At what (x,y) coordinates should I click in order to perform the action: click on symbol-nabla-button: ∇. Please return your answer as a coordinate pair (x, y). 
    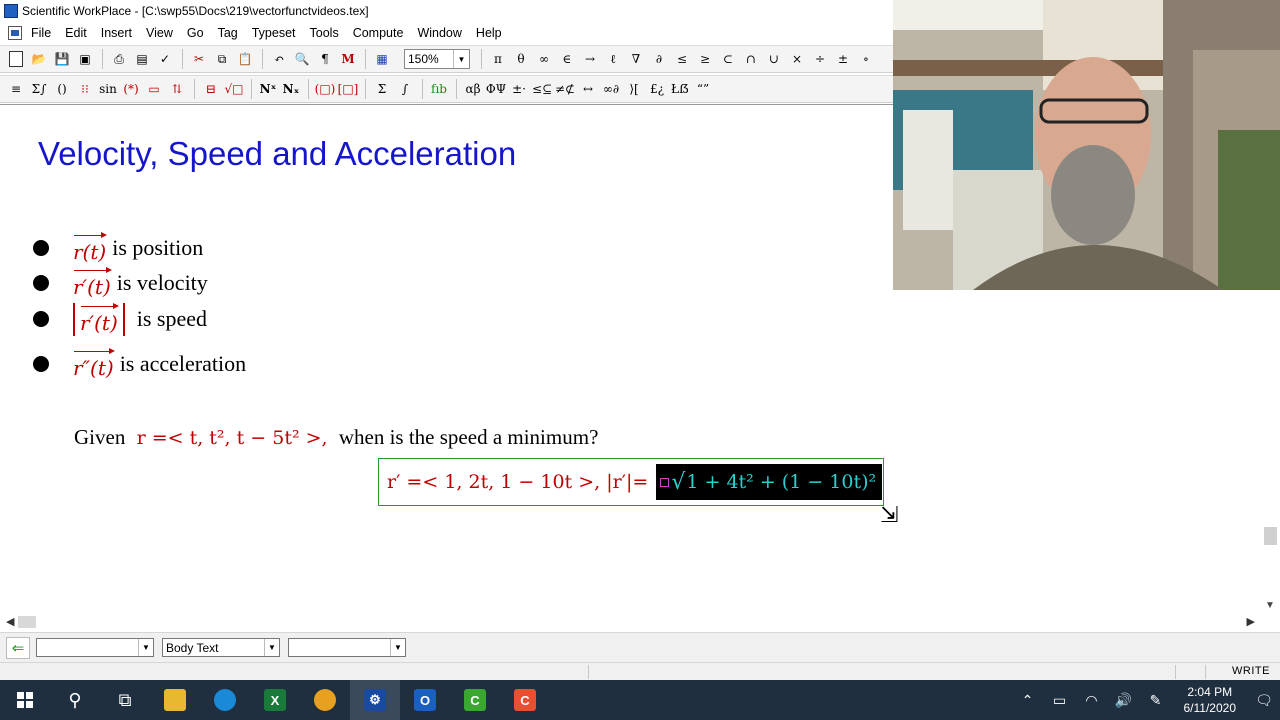
    Looking at the image, I should click on (636, 59).